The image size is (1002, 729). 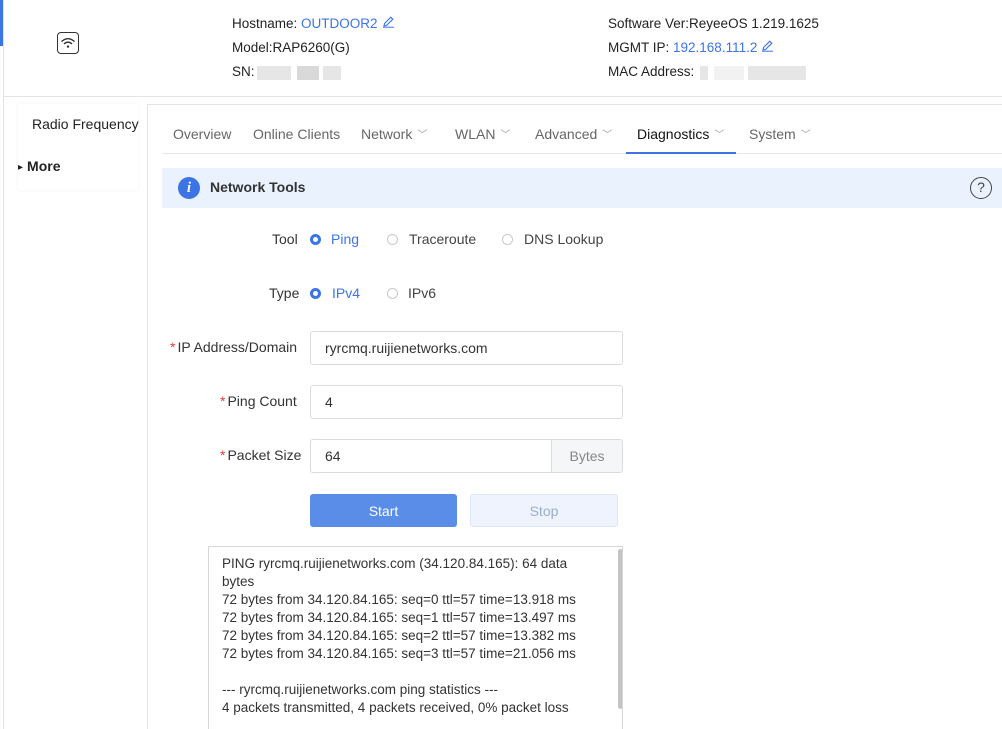 What do you see at coordinates (189, 188) in the screenshot?
I see `info-icon: i` at bounding box center [189, 188].